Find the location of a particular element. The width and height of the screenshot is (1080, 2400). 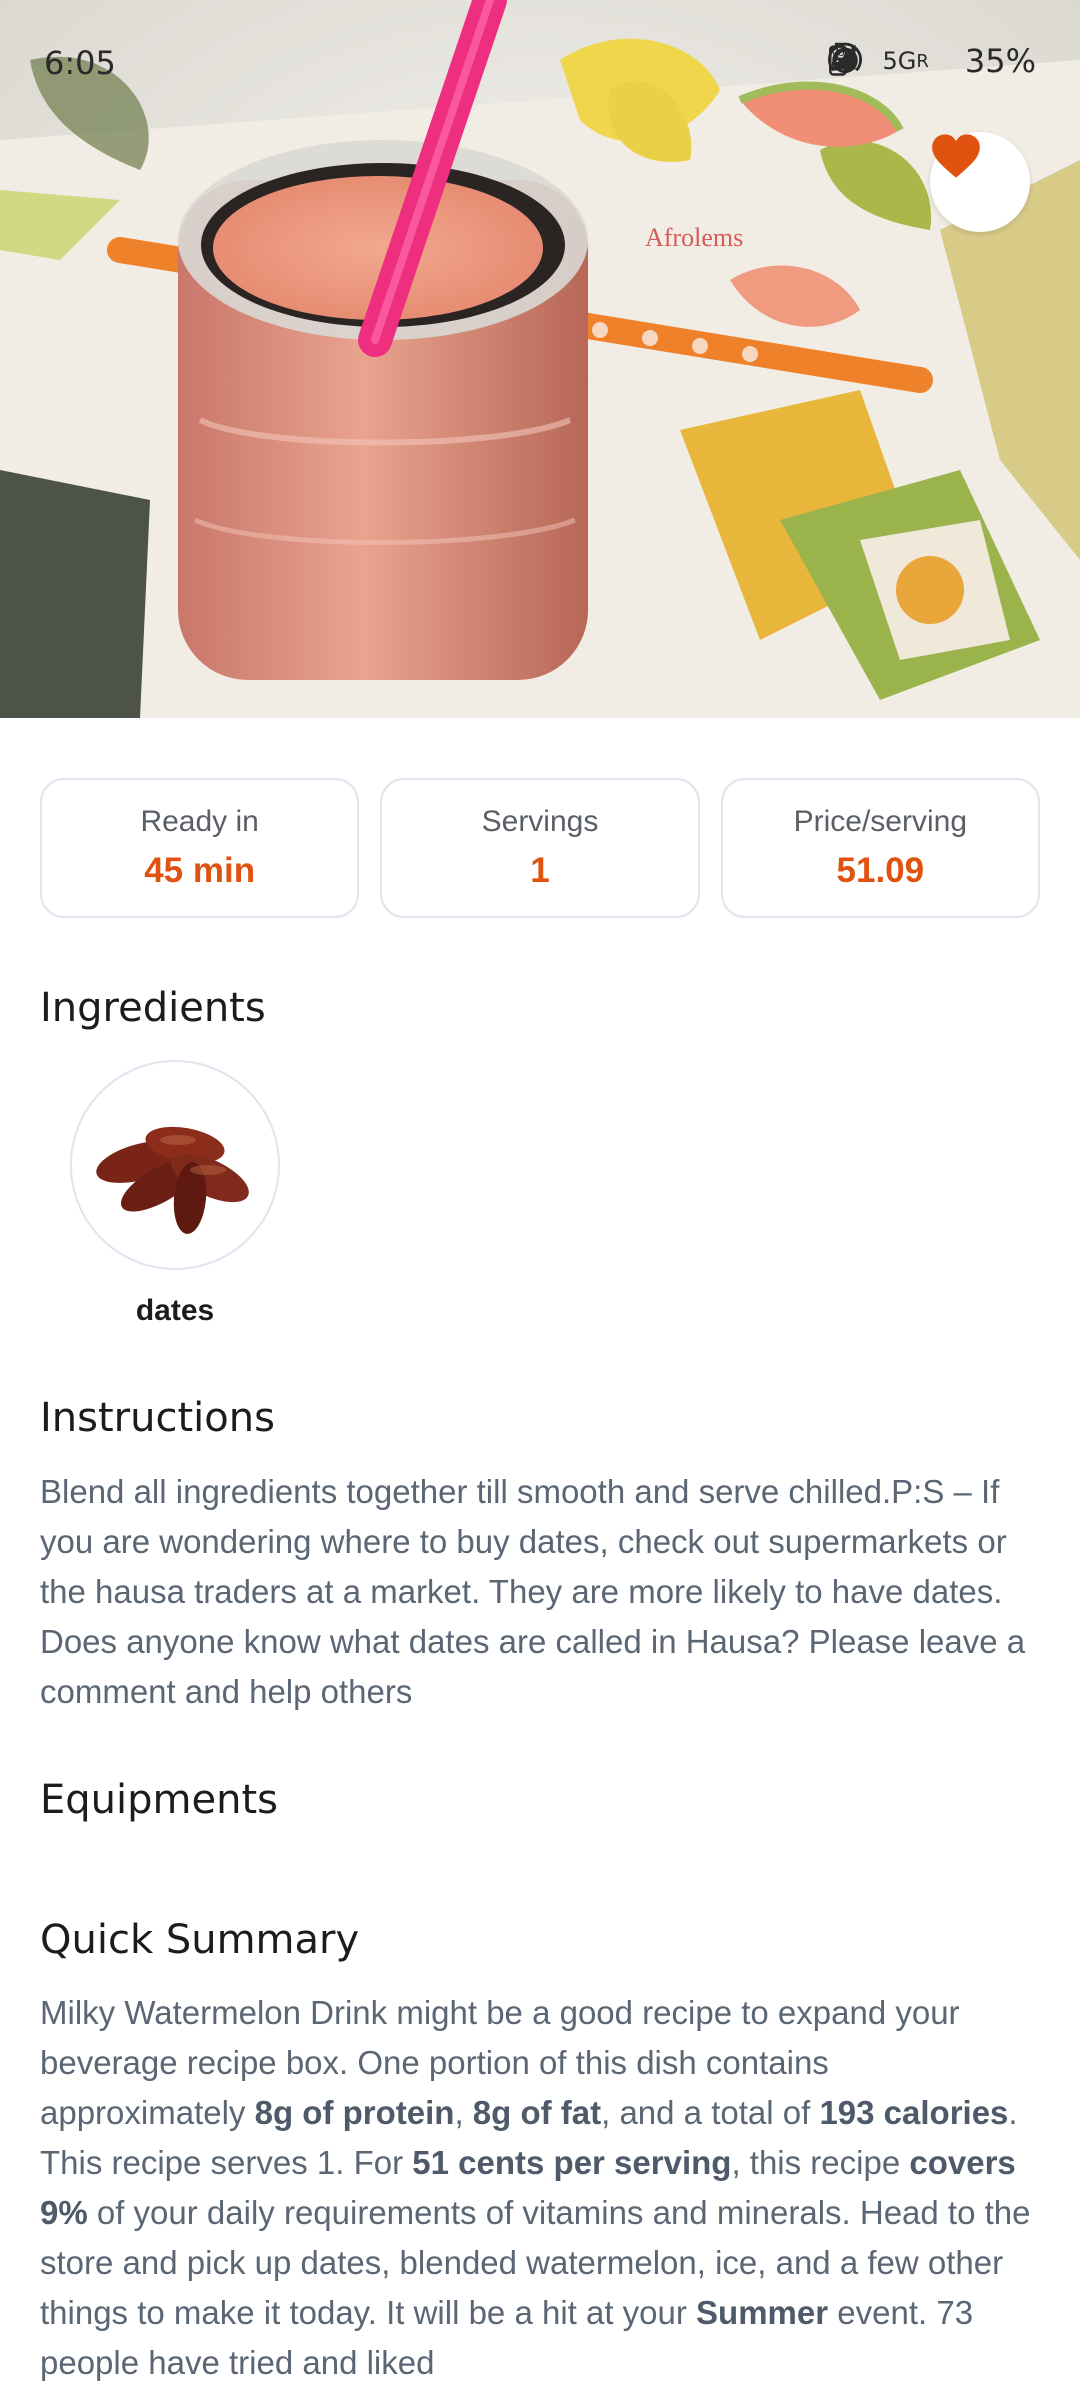

signal-5g-icon: 5G R is located at coordinates (879, 59).